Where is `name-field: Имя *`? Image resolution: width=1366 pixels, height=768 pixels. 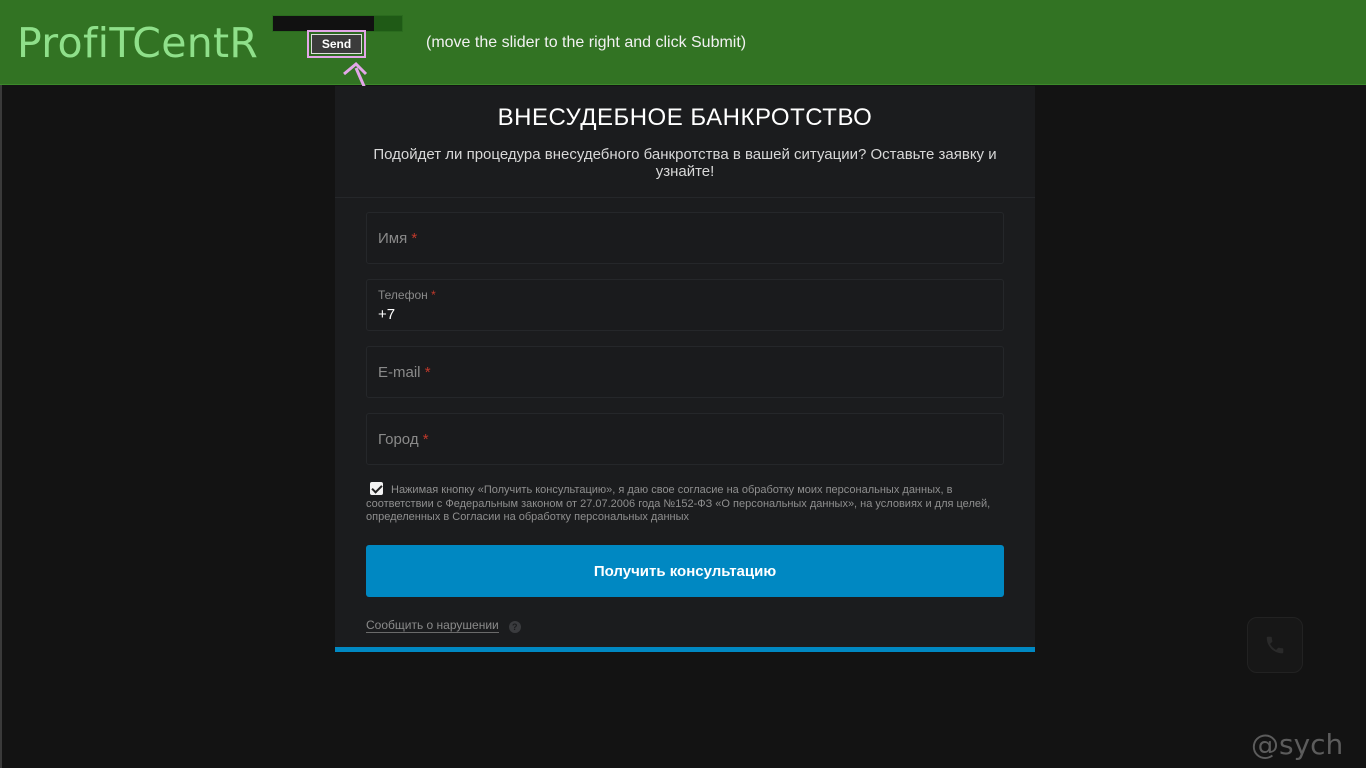
name-field: Имя * is located at coordinates (685, 238).